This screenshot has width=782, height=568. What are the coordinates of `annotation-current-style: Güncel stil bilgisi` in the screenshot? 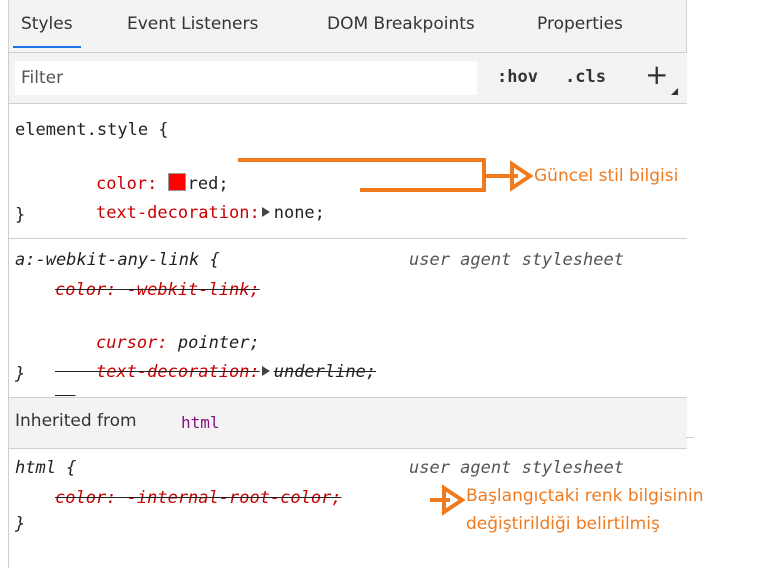 It's located at (606, 176).